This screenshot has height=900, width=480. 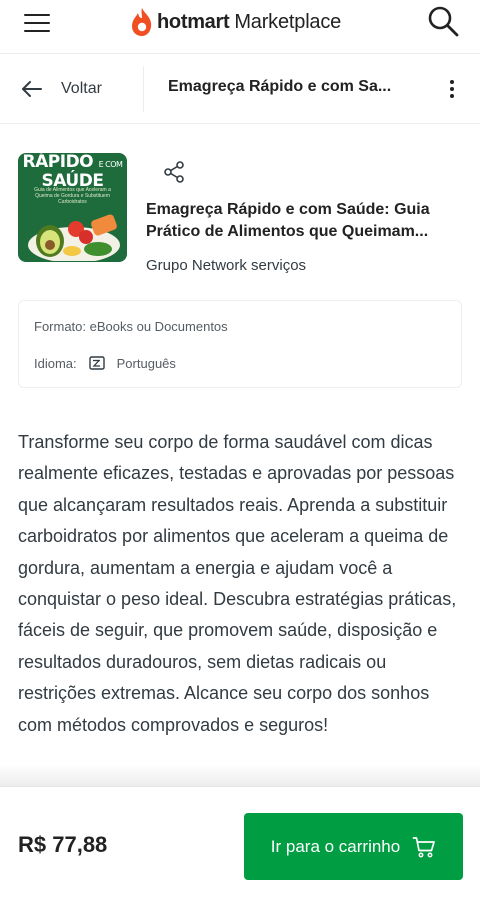 I want to click on nav-divider, so click(x=143, y=89).